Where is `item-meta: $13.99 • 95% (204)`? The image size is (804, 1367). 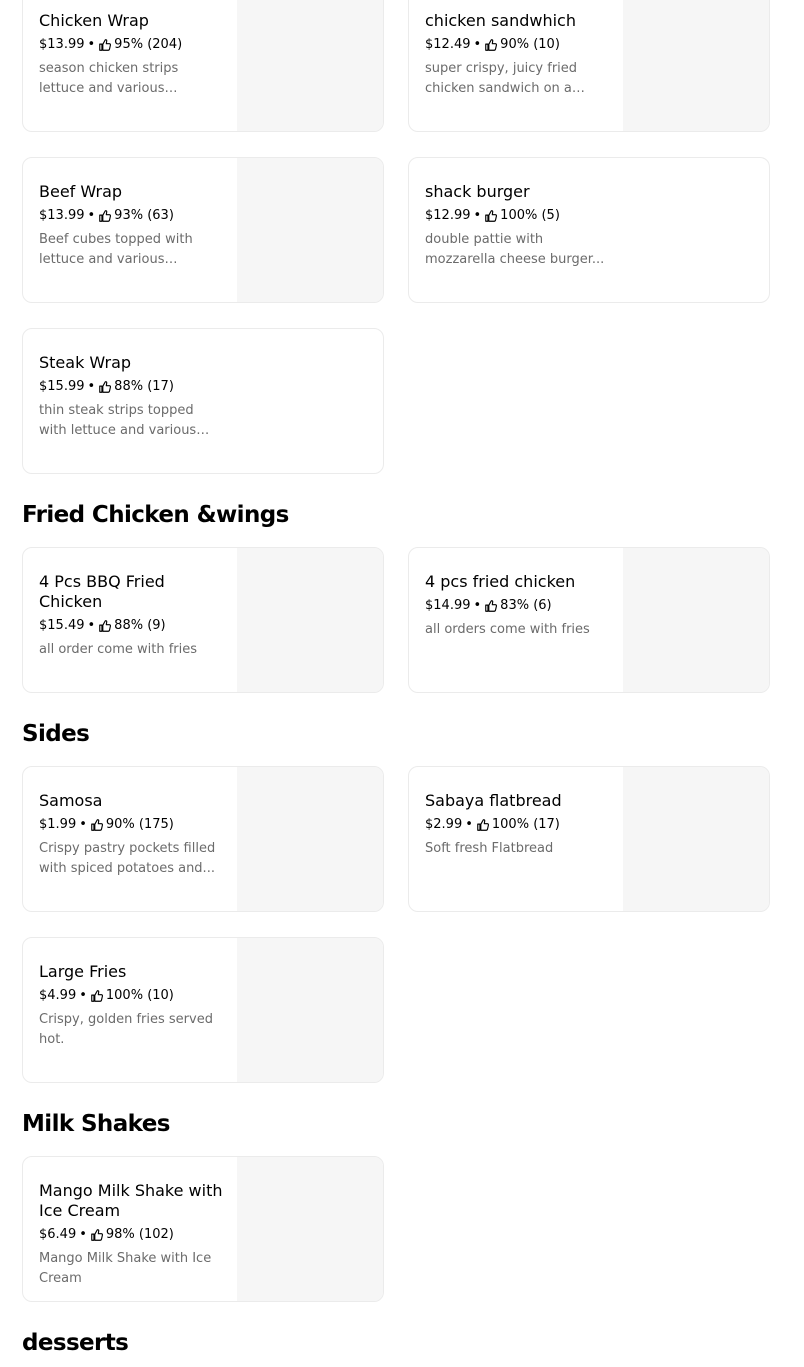
item-meta: $13.99 • 95% (204) is located at coordinates (132, 45).